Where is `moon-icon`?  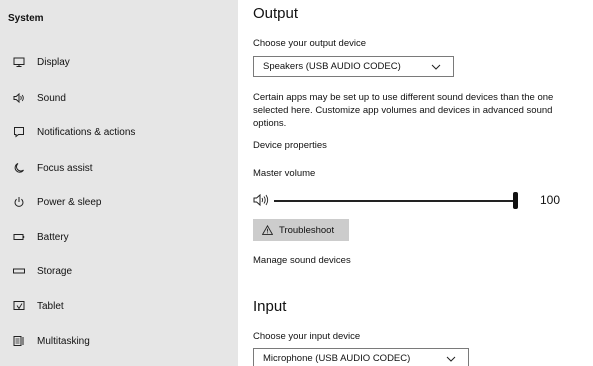 moon-icon is located at coordinates (19, 168).